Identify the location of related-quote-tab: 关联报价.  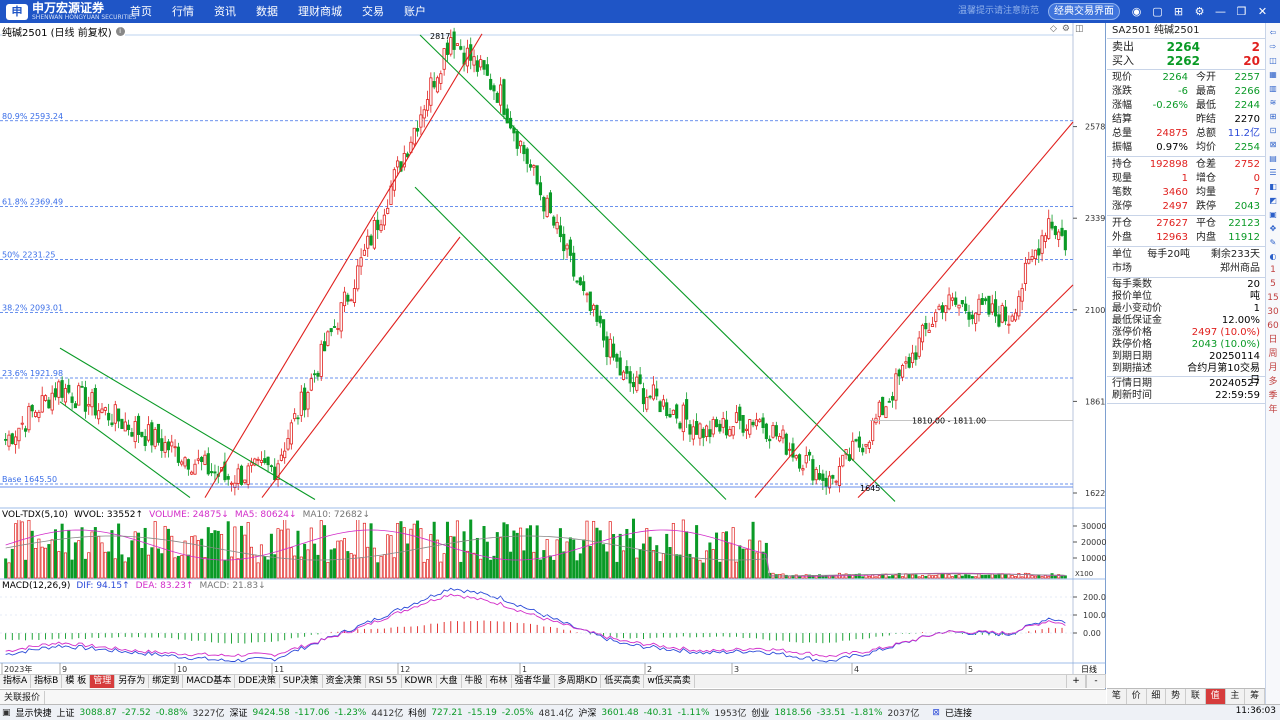
(23, 698).